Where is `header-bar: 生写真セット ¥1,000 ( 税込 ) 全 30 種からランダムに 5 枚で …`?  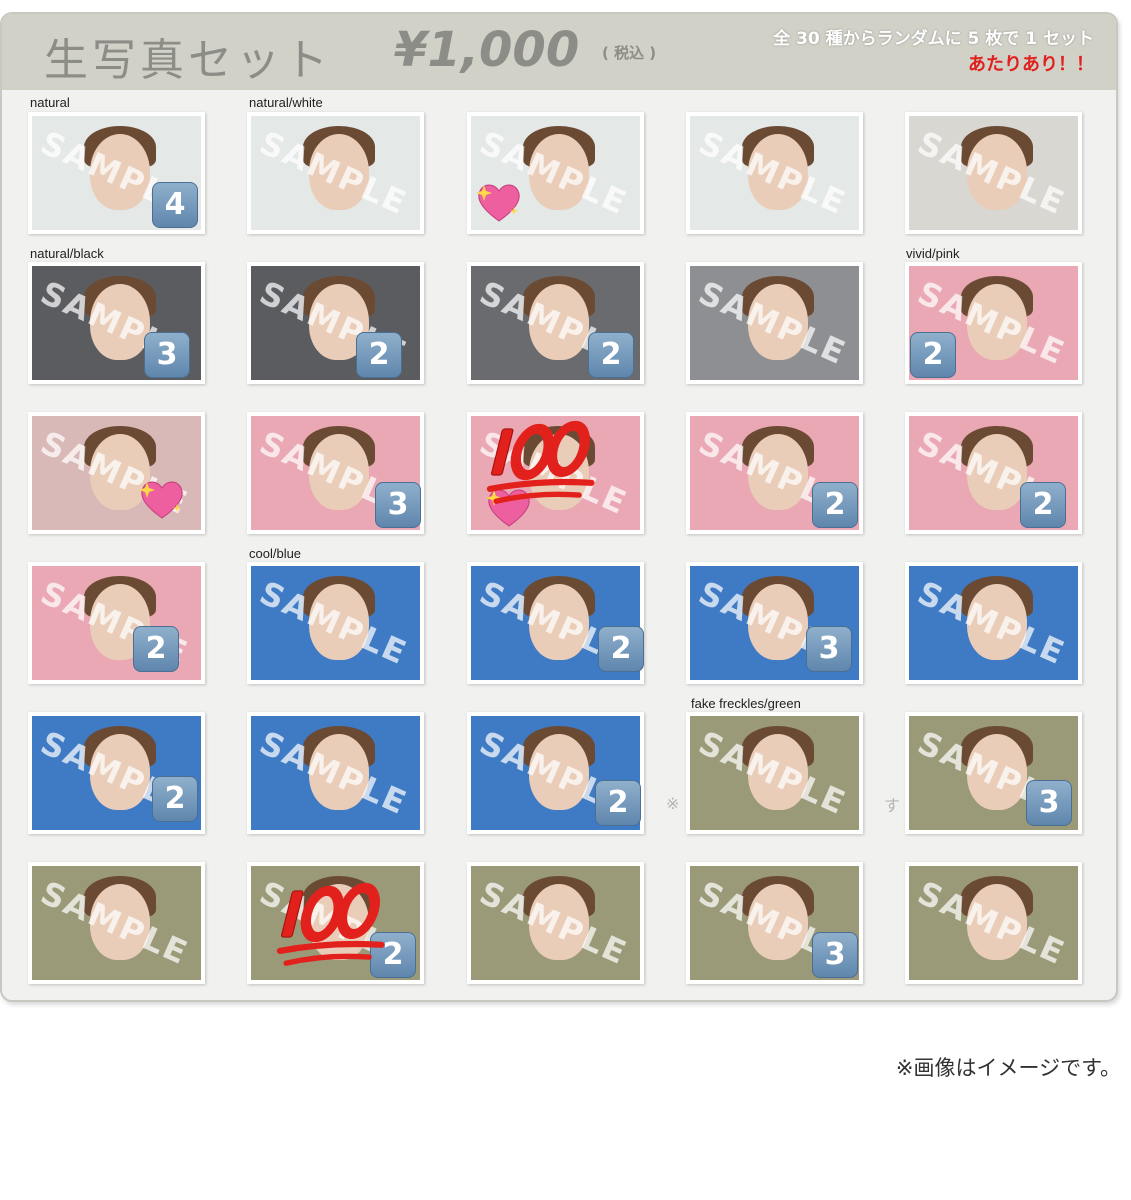
header-bar: 生写真セット ¥1,000 ( 税込 ) 全 30 種からランダムに 5 枚で … is located at coordinates (559, 52).